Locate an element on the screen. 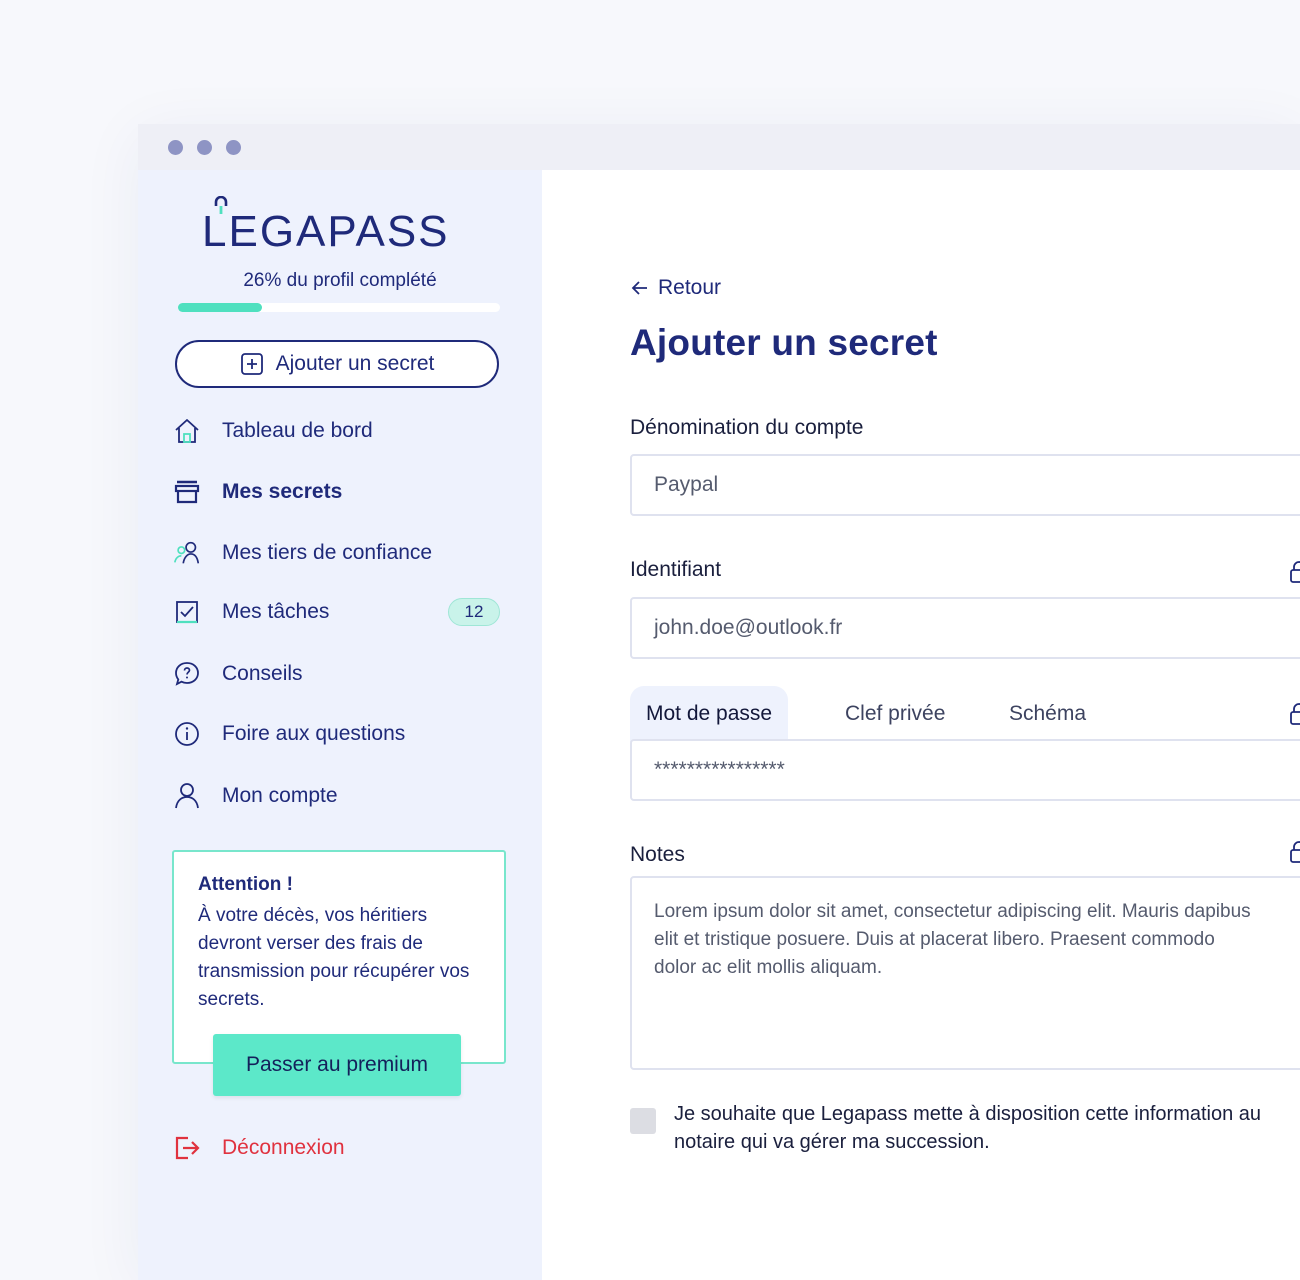 Image resolution: width=1300 pixels, height=1280 pixels. profile-progress-bar is located at coordinates (339, 307).